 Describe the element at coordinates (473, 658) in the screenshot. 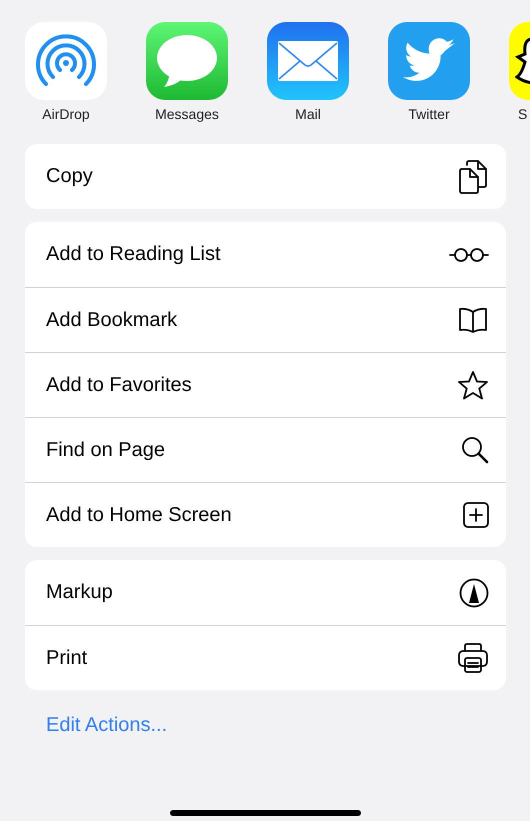

I see `printer-icon` at that location.